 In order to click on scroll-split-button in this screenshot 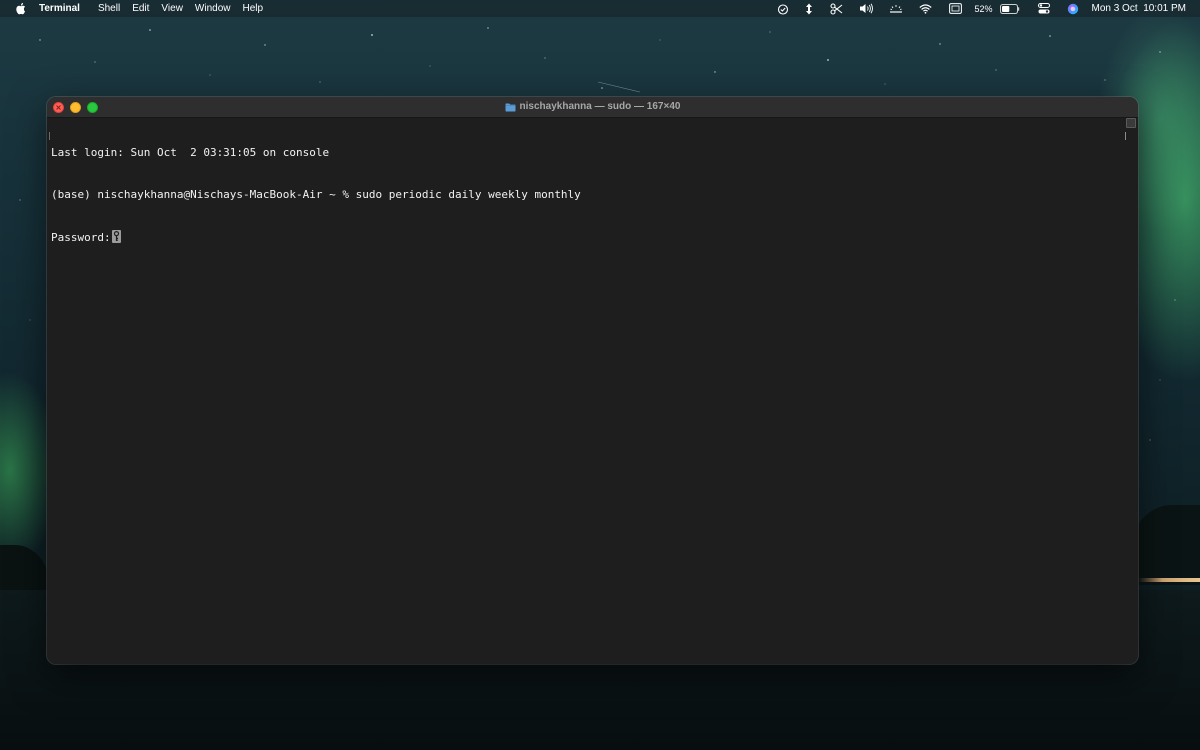, I will do `click(1131, 123)`.